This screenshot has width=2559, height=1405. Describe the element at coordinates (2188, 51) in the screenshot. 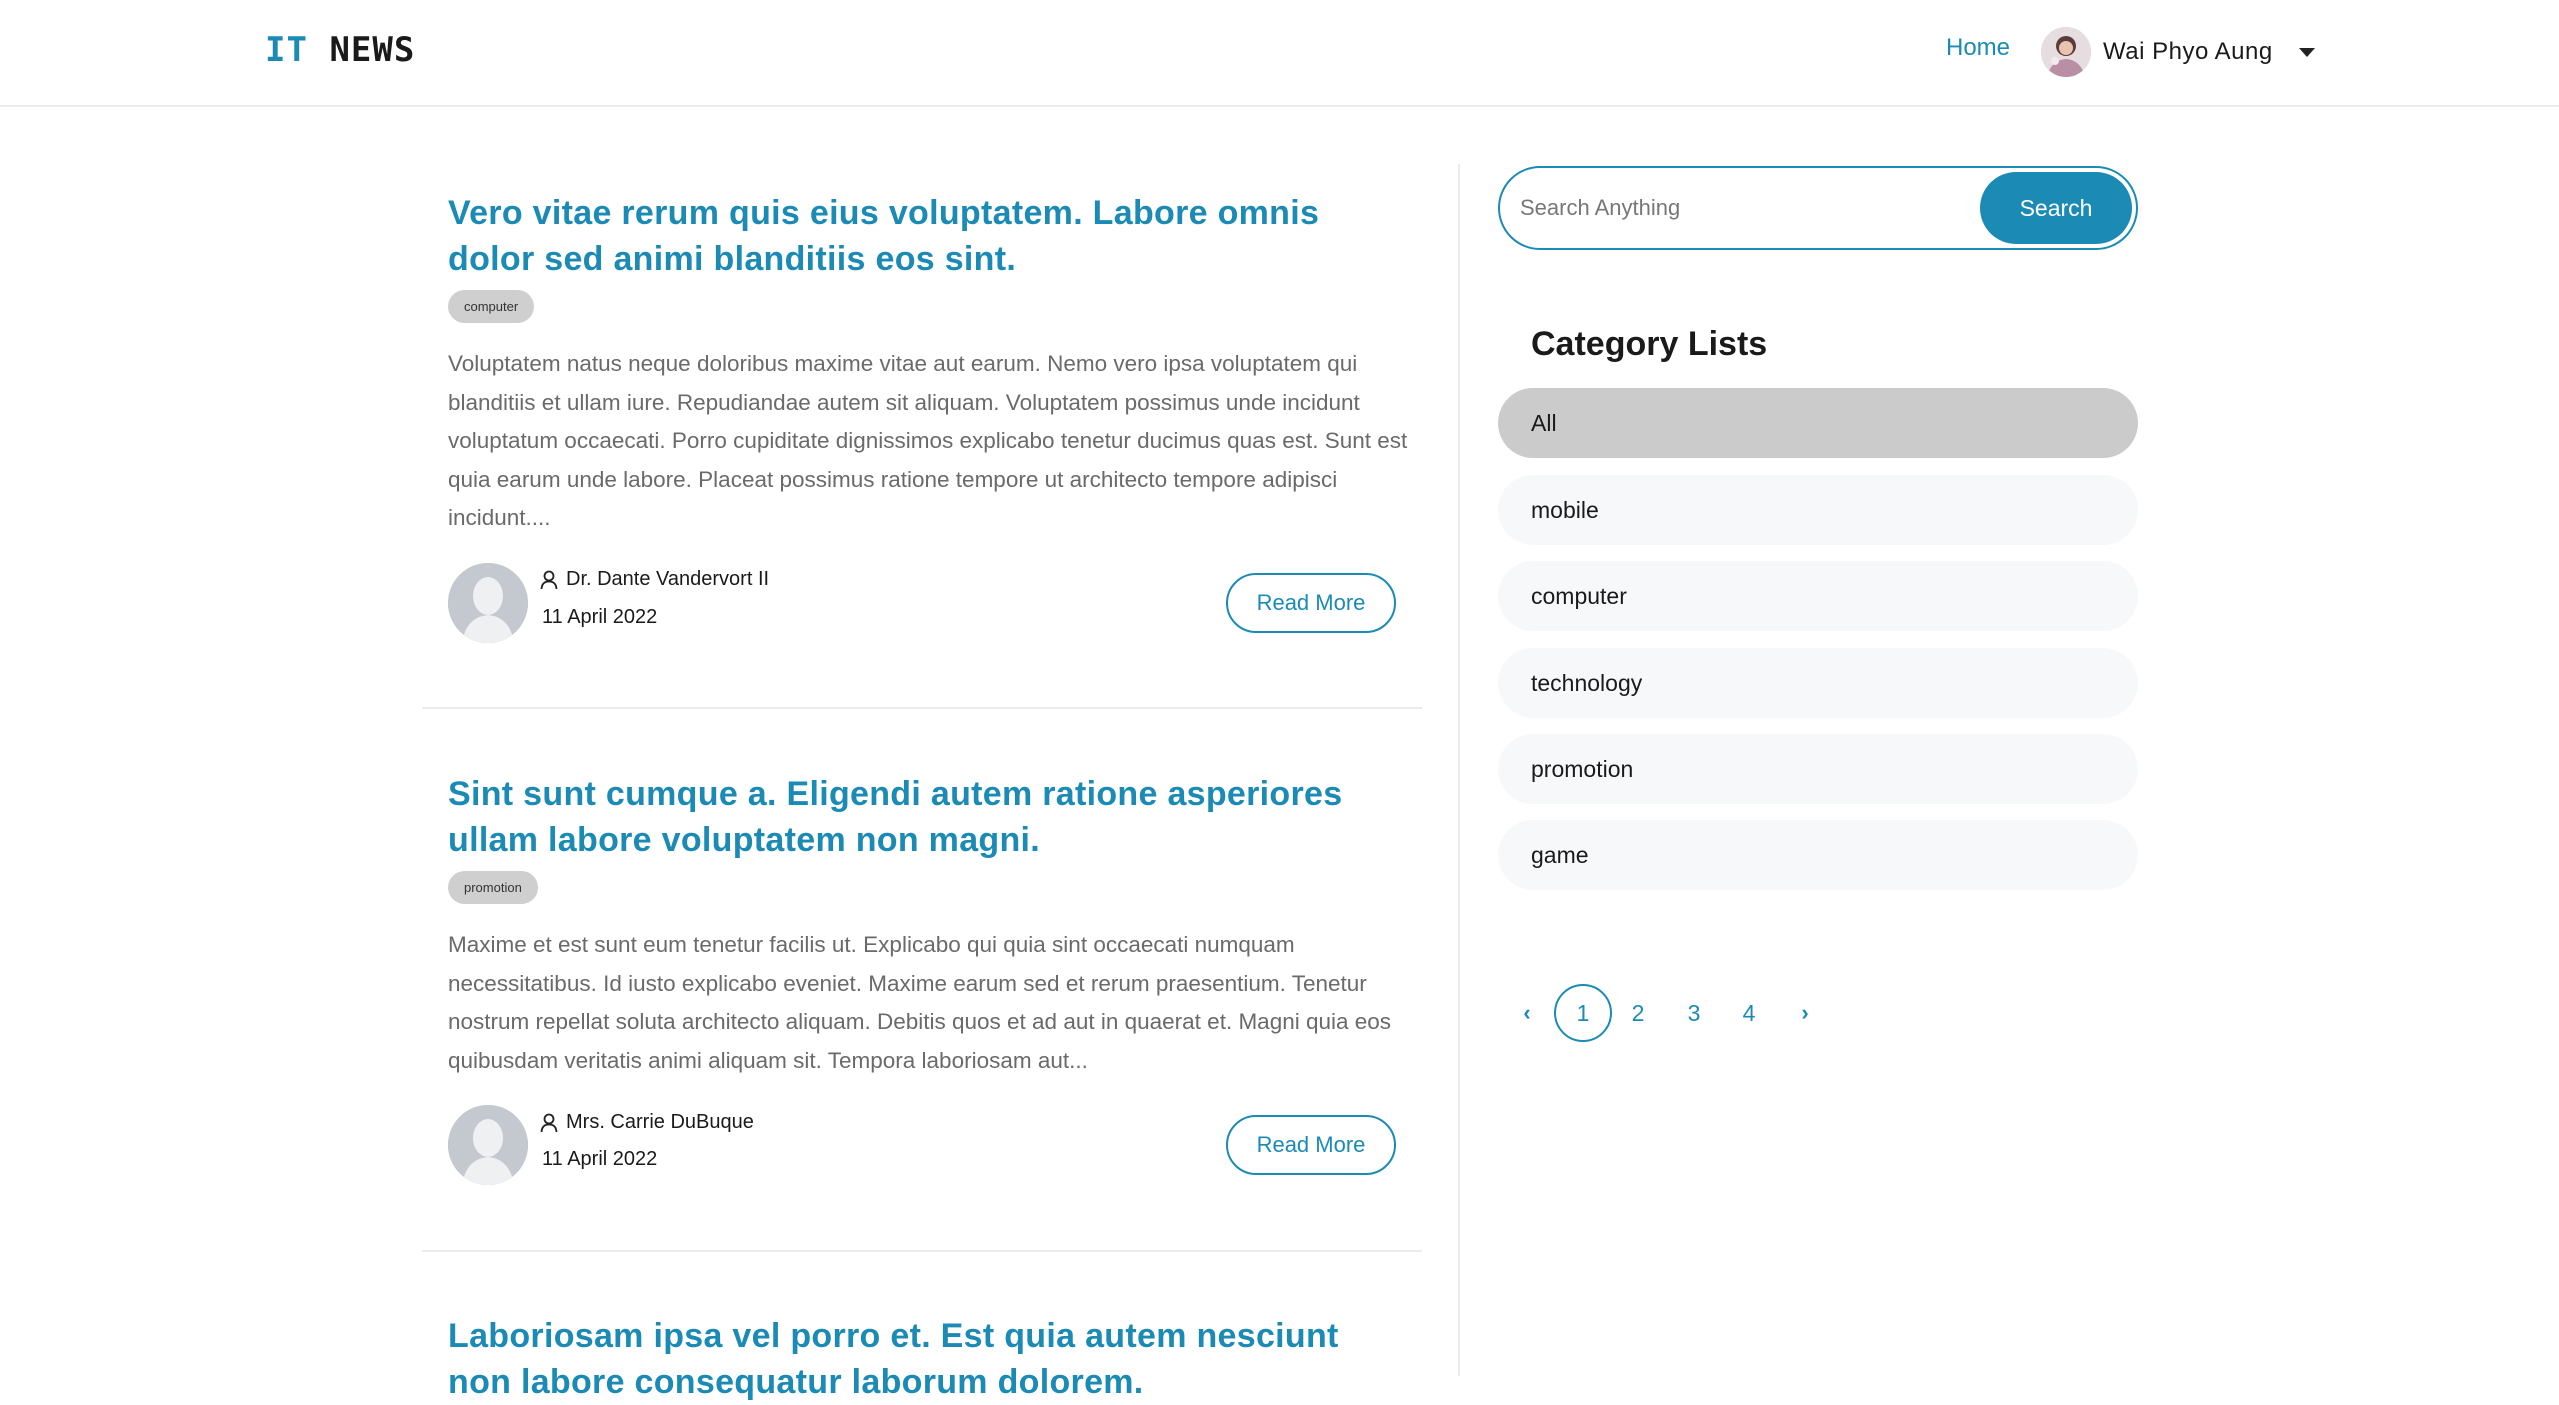

I see `user-name: Wai Phyo Aung` at that location.